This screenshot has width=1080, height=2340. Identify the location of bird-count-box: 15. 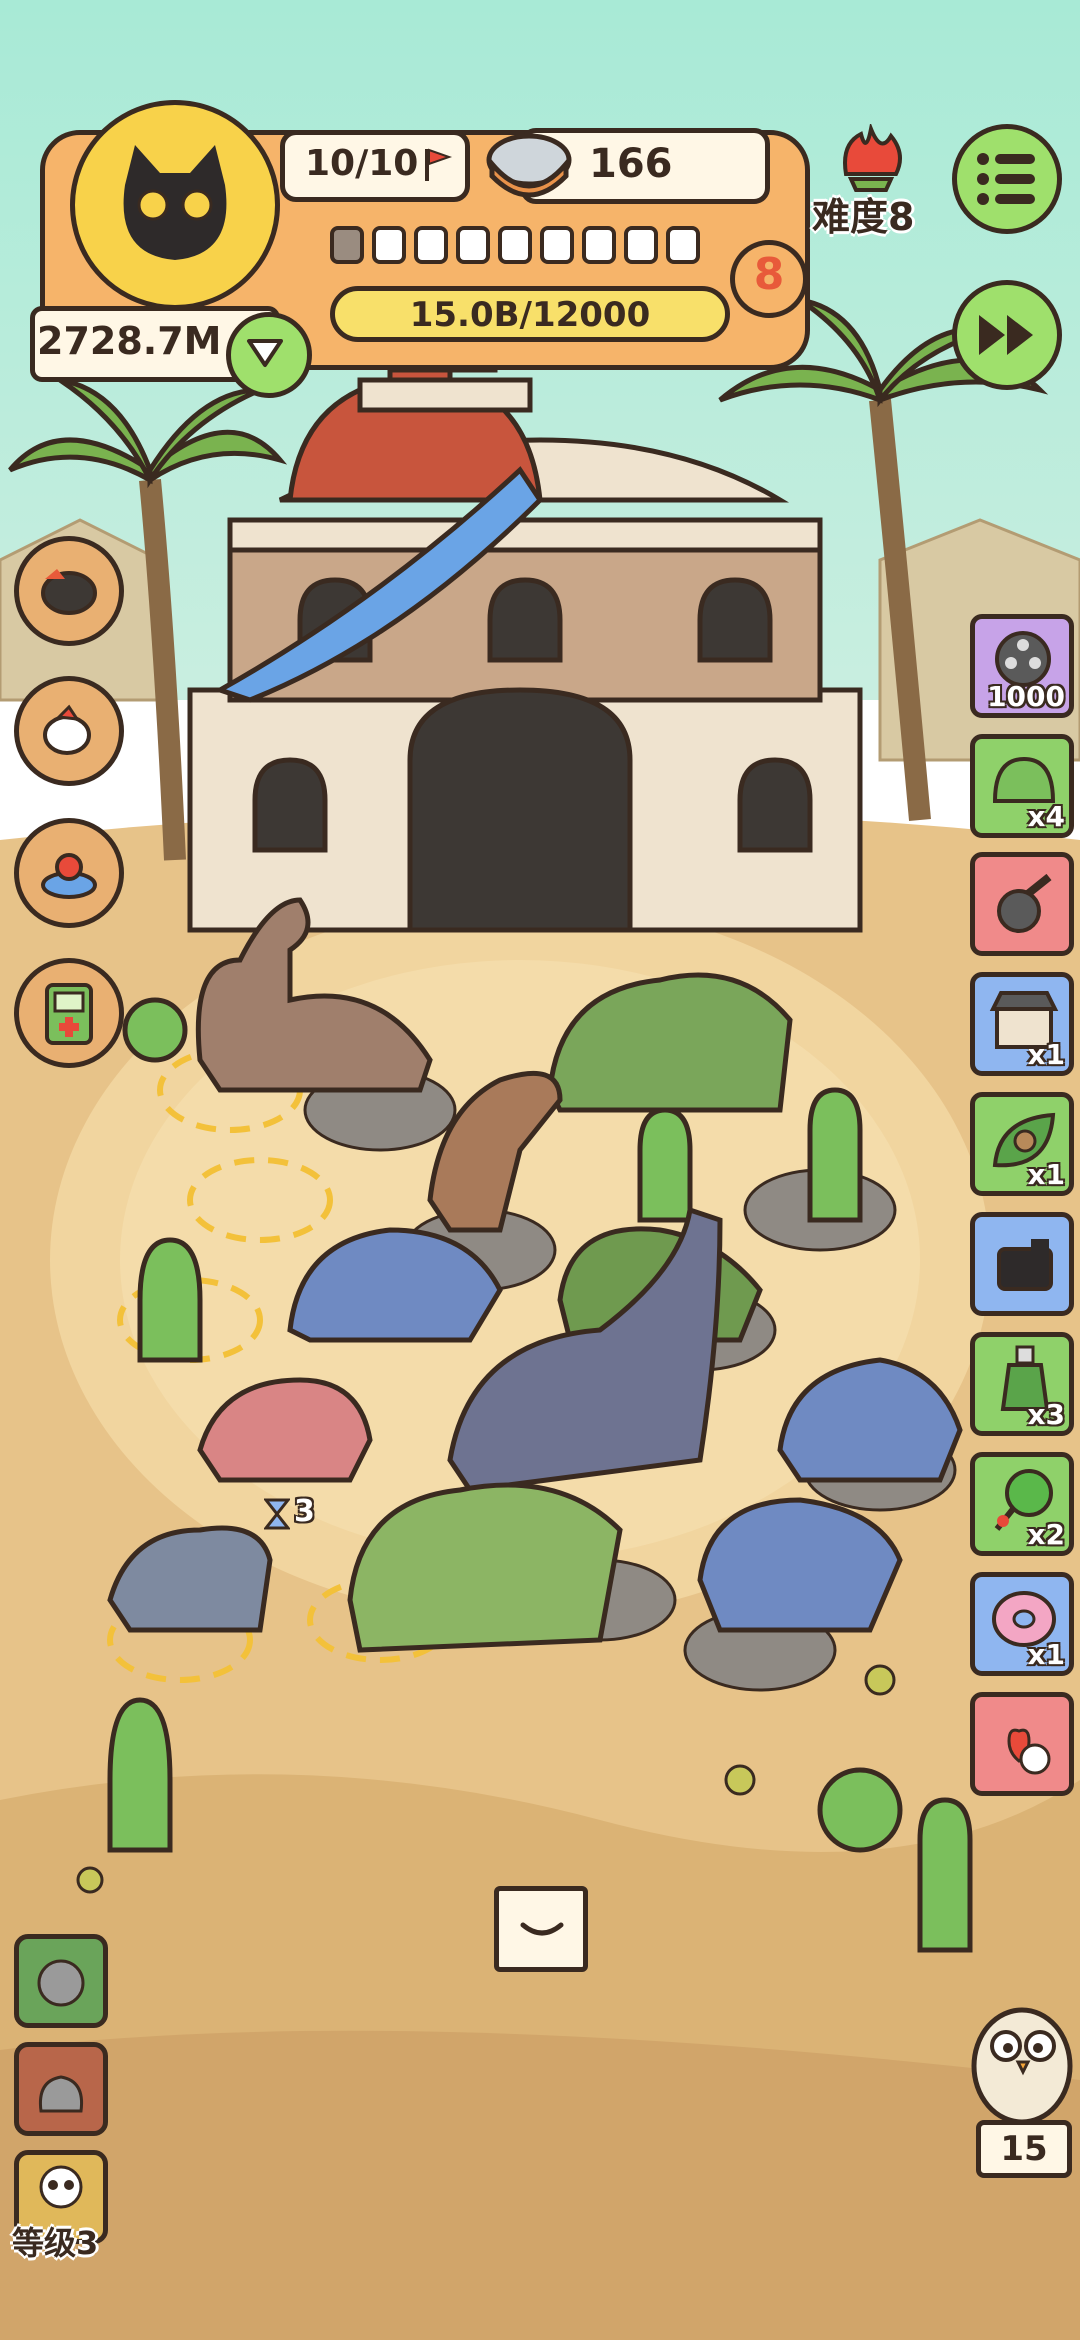
(1024, 2149).